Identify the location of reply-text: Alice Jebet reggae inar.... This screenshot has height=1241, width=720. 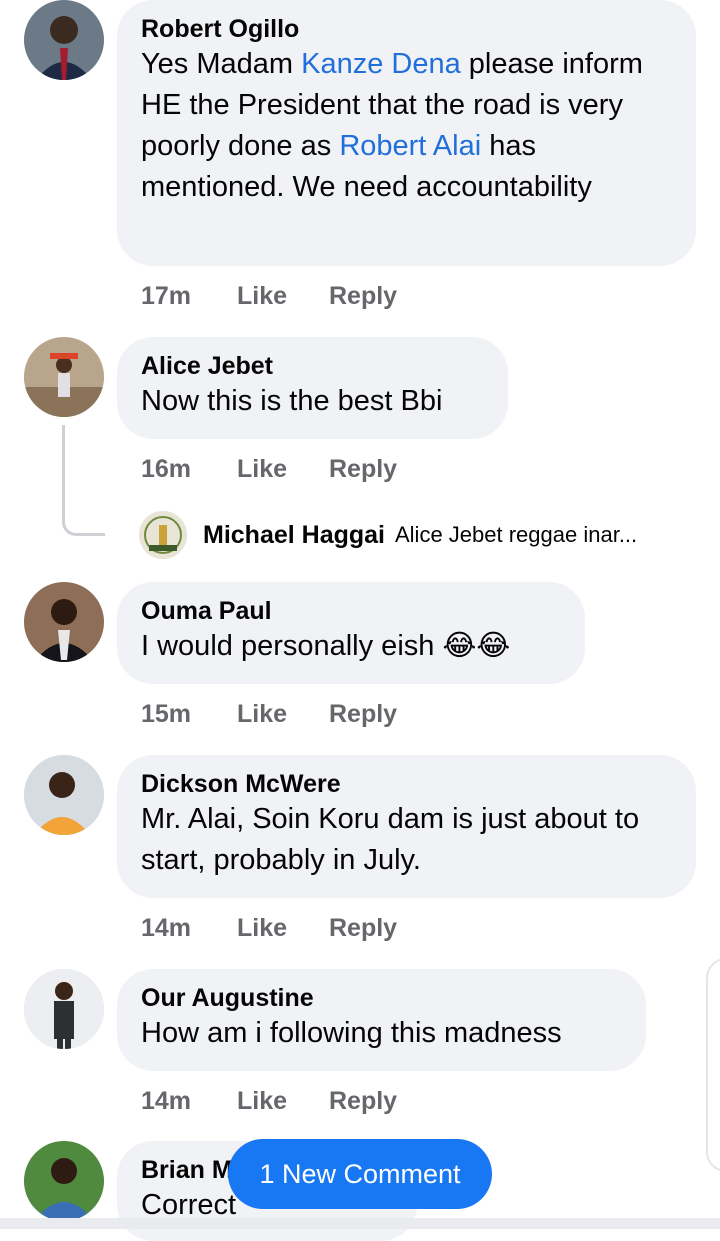
(516, 534).